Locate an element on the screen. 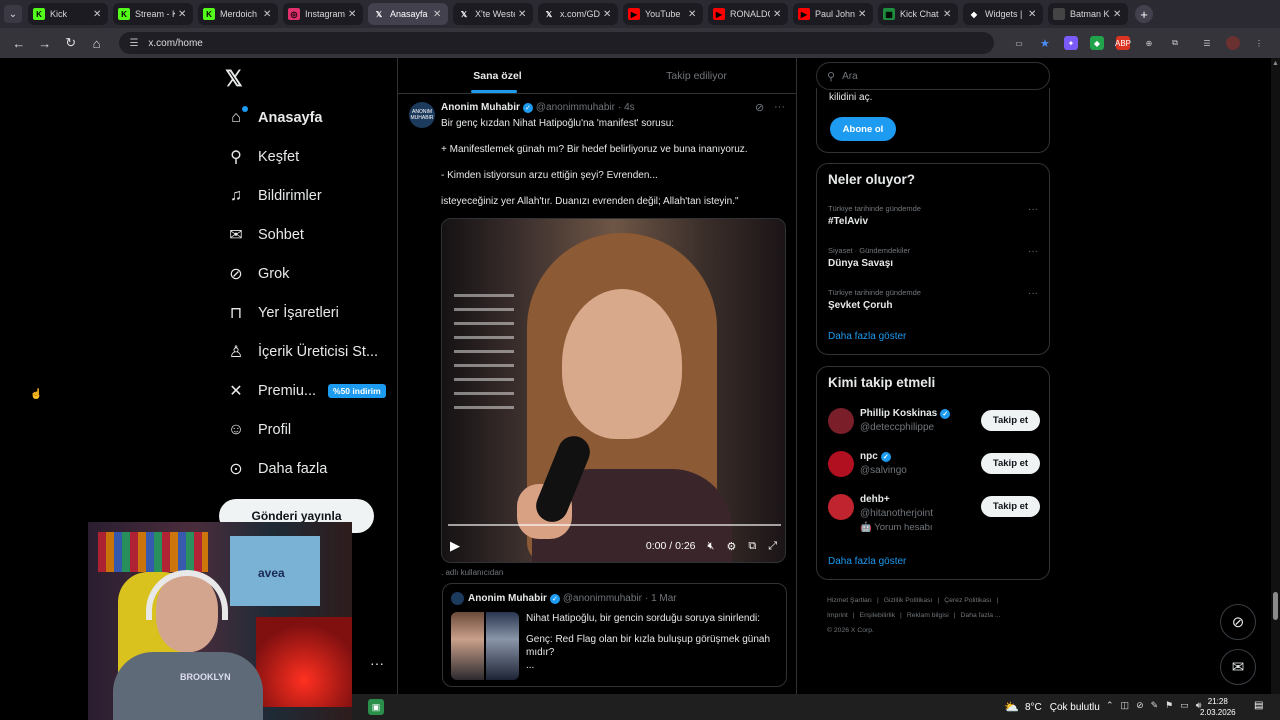  browser-tab: ◎ Instagram ✕ is located at coordinates (323, 14).